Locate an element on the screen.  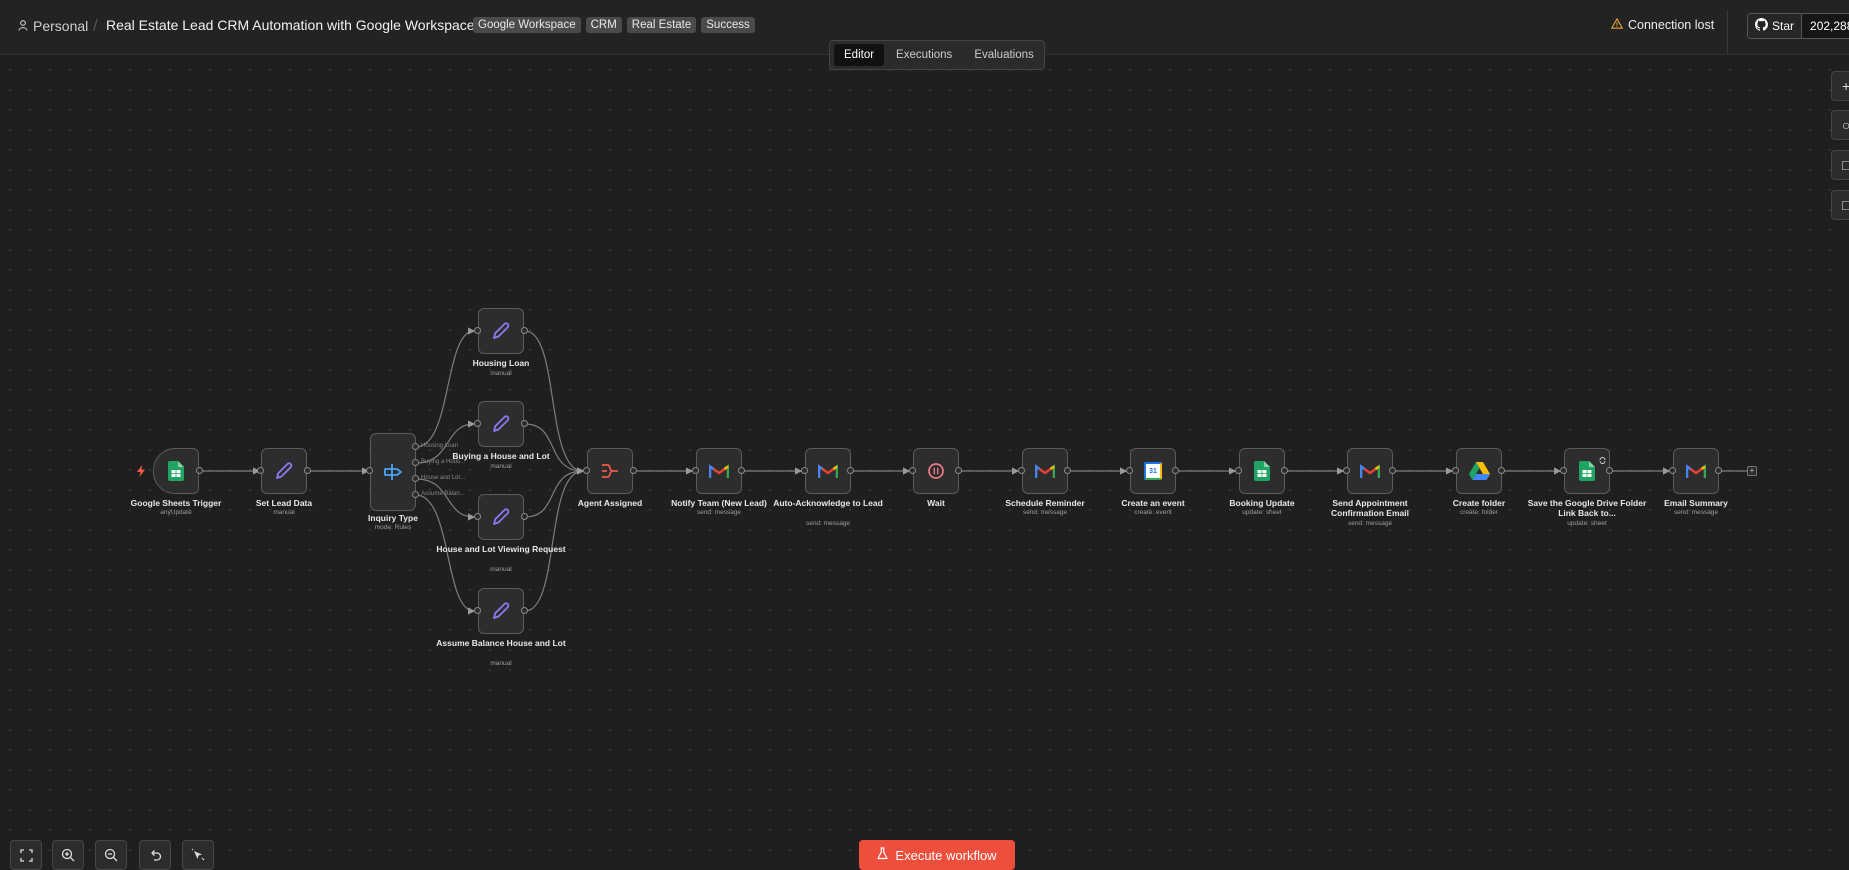
pause-icon is located at coordinates (936, 471).